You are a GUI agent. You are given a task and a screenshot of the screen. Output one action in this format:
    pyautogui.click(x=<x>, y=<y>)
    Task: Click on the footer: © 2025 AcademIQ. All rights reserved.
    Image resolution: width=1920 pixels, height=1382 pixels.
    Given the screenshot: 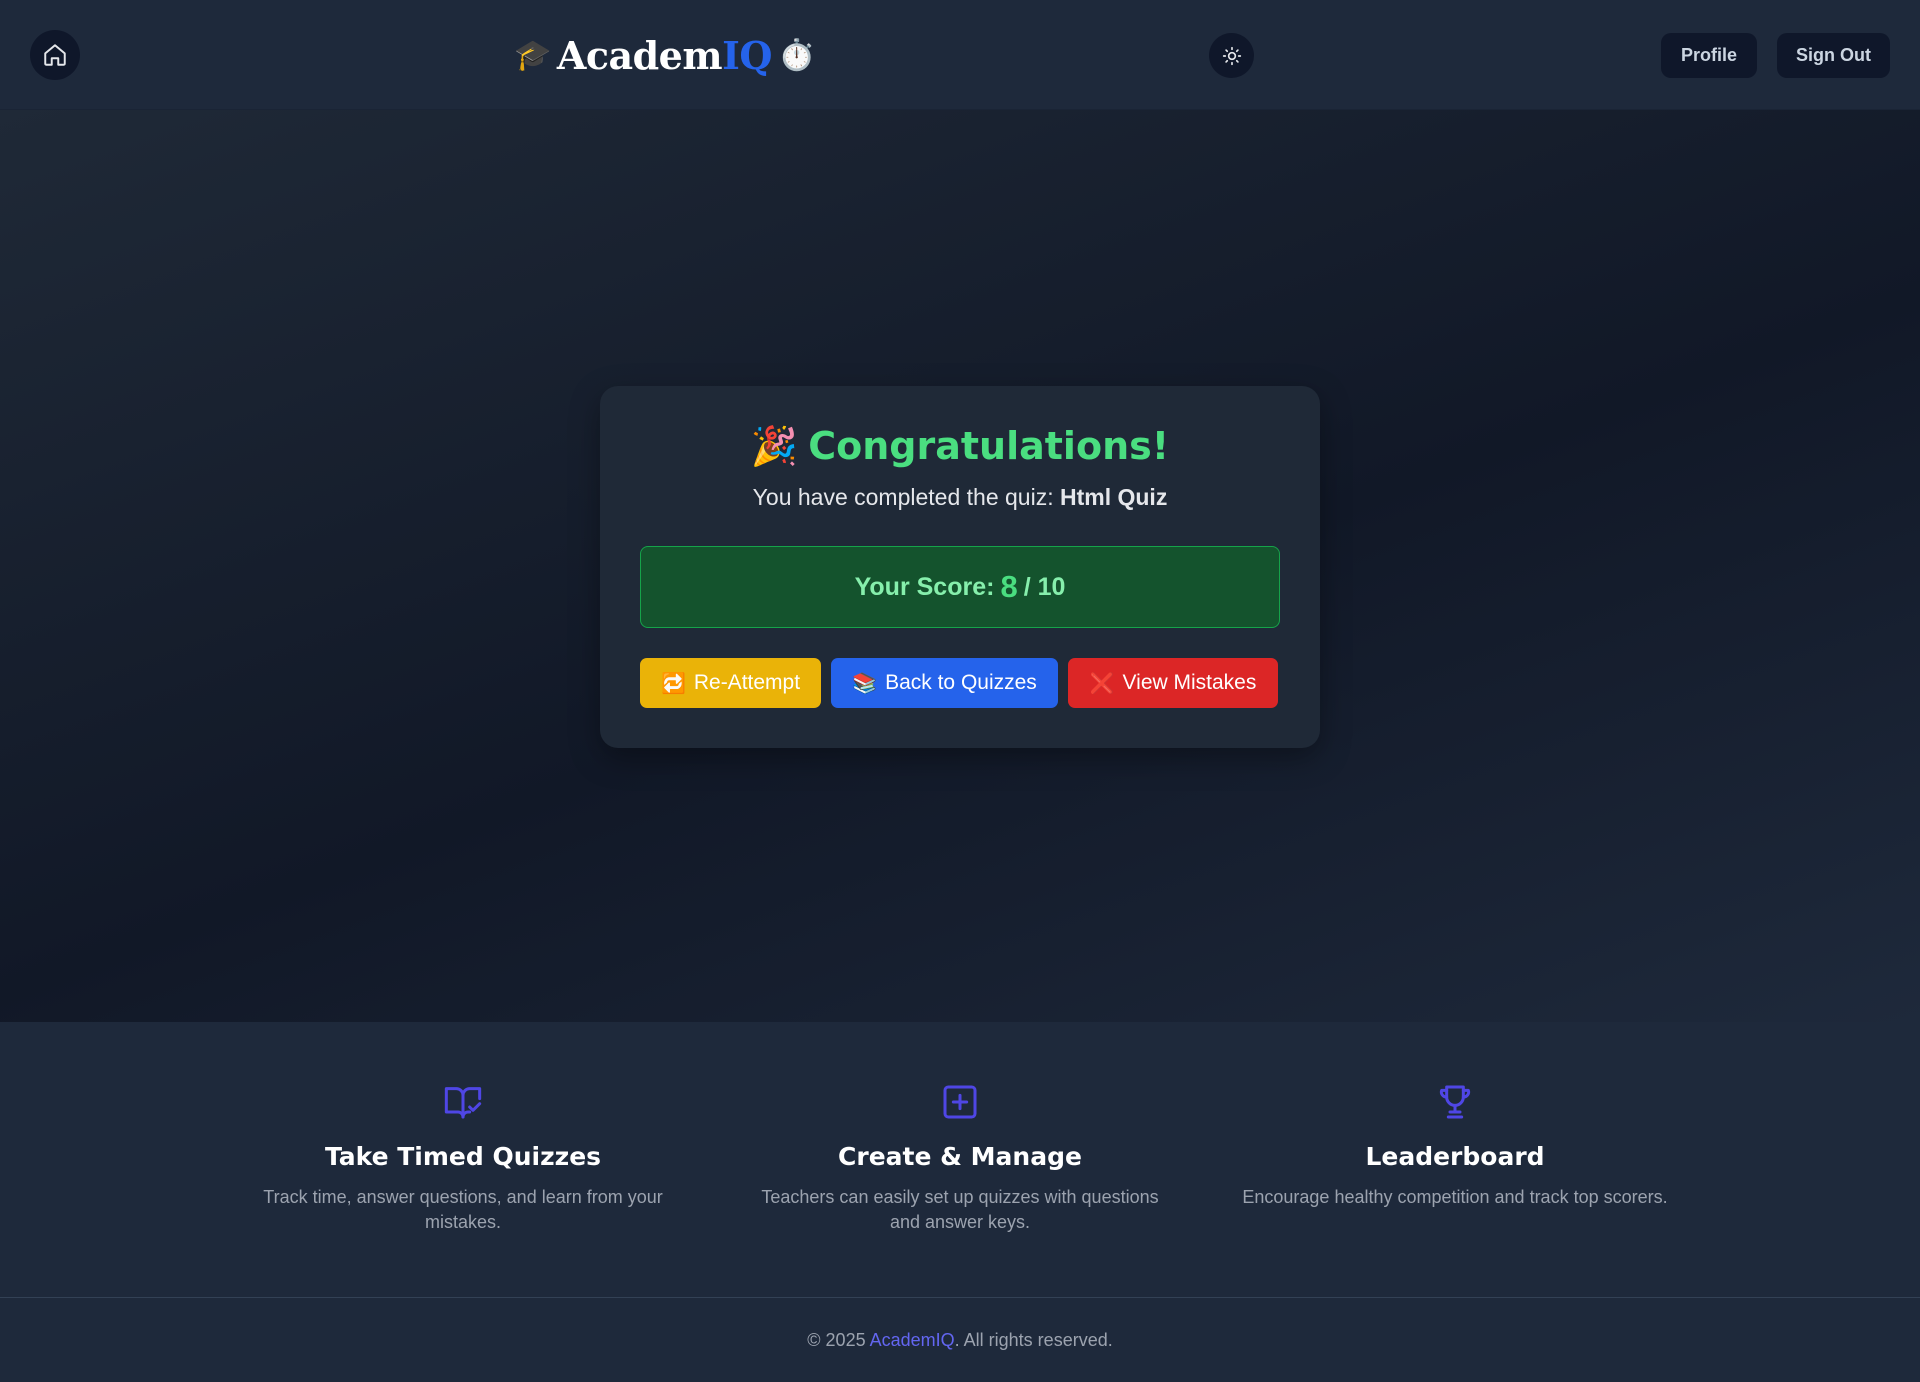 What is the action you would take?
    pyautogui.click(x=960, y=1339)
    